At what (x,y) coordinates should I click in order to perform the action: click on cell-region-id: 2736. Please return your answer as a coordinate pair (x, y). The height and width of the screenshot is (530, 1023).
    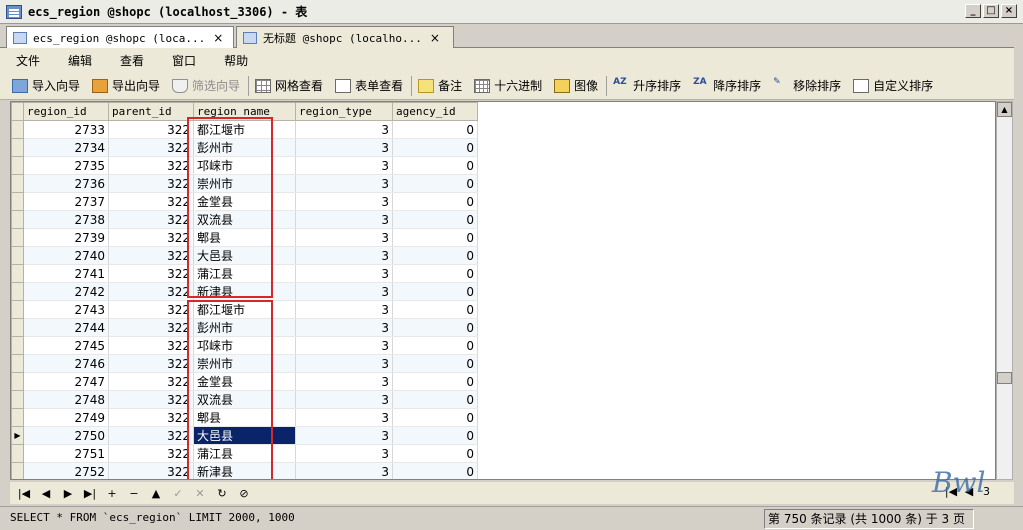
    Looking at the image, I should click on (66, 183).